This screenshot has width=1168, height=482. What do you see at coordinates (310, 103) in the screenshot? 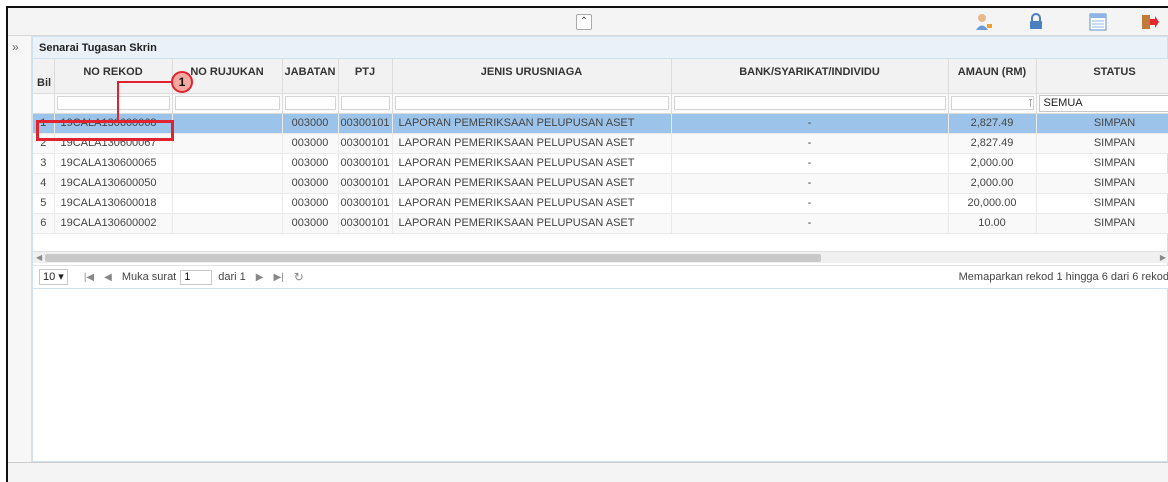
I see `filter-jabatan` at bounding box center [310, 103].